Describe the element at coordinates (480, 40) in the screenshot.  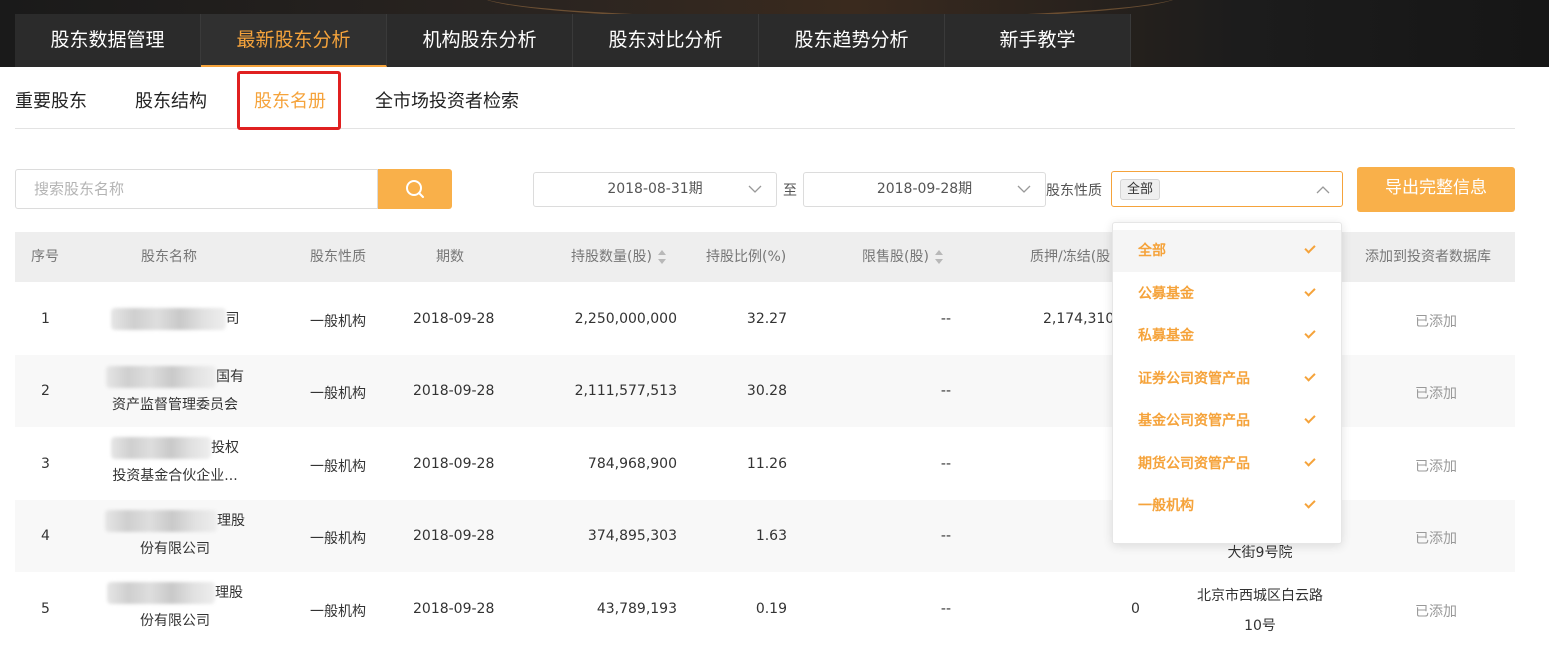
I see `tab-institutional-shareholder-analysis: 机构股东分析` at that location.